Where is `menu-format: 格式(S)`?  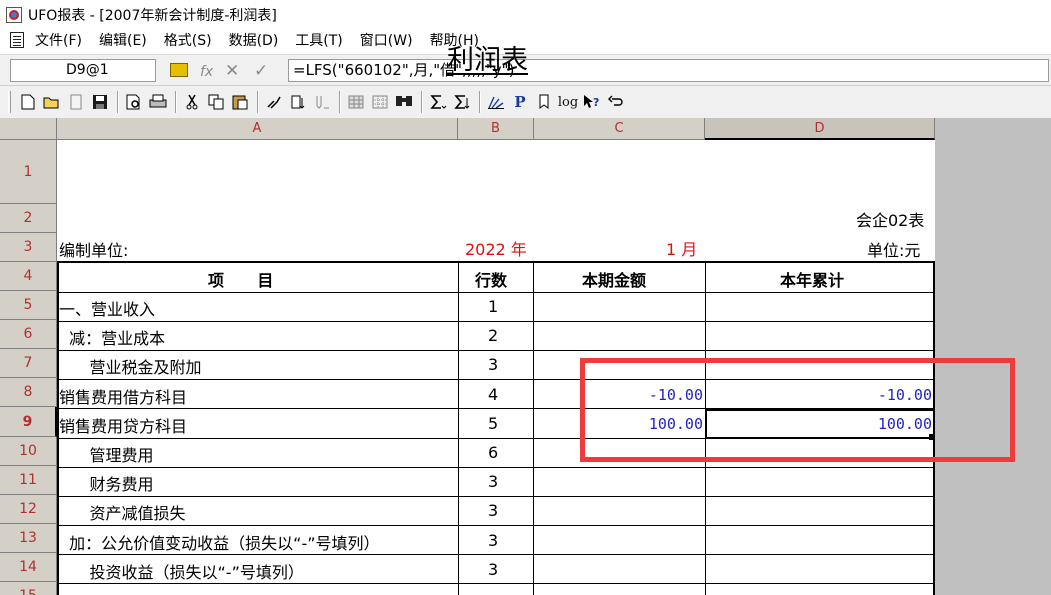
menu-format: 格式(S) is located at coordinates (188, 40).